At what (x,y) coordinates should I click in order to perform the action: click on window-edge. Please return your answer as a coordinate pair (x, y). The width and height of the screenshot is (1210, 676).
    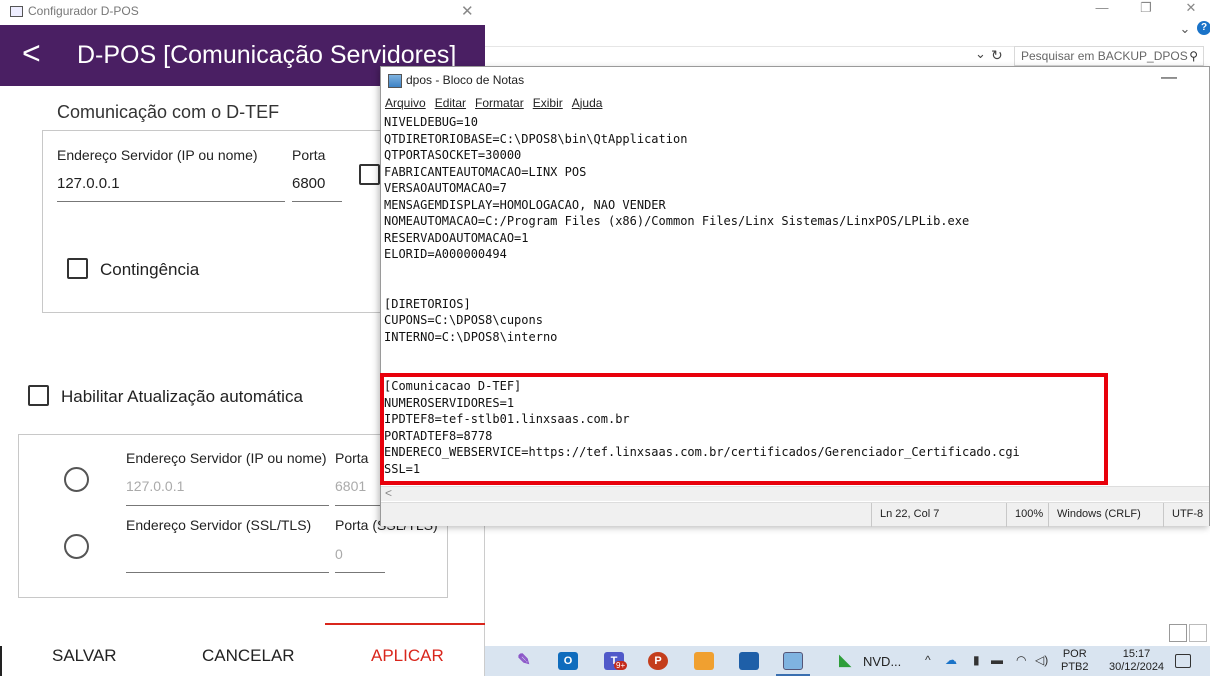
    Looking at the image, I should click on (1, 661).